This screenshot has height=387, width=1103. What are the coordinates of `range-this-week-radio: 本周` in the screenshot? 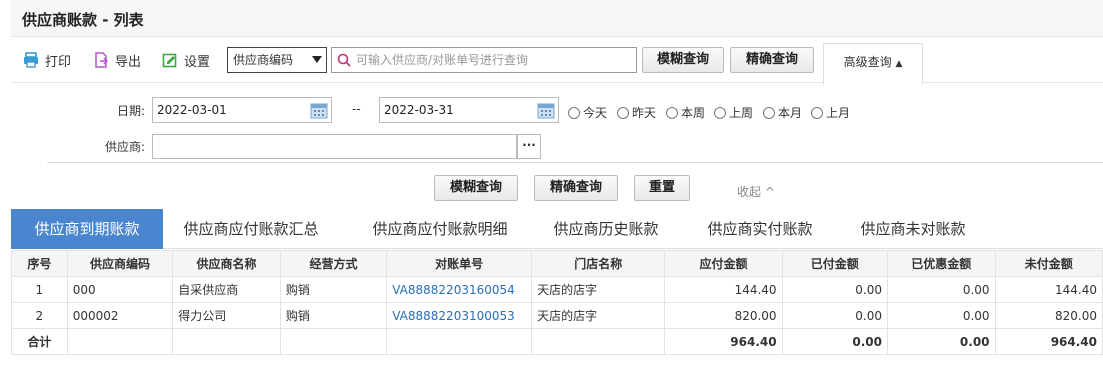 It's located at (685, 112).